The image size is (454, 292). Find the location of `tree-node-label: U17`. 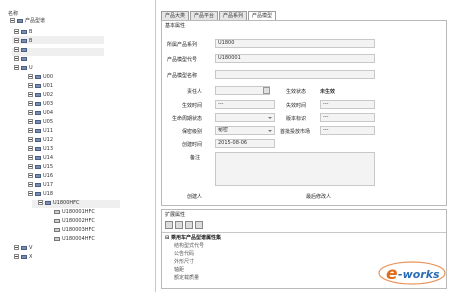

tree-node-label: U17 is located at coordinates (48, 185).